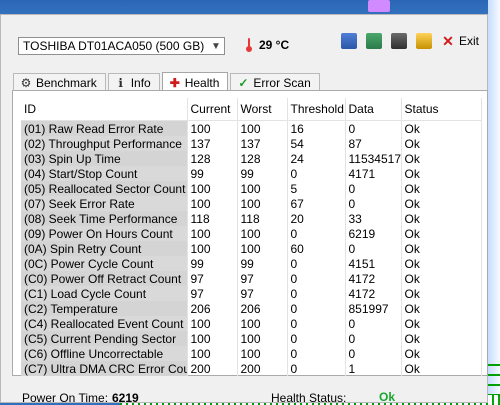  I want to click on smart-current: 99, so click(212, 263).